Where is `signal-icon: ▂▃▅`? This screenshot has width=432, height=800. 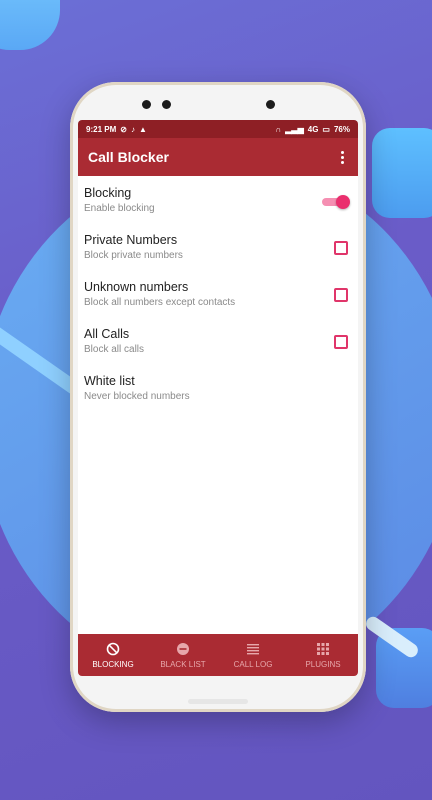
signal-icon: ▂▃▅ is located at coordinates (294, 129).